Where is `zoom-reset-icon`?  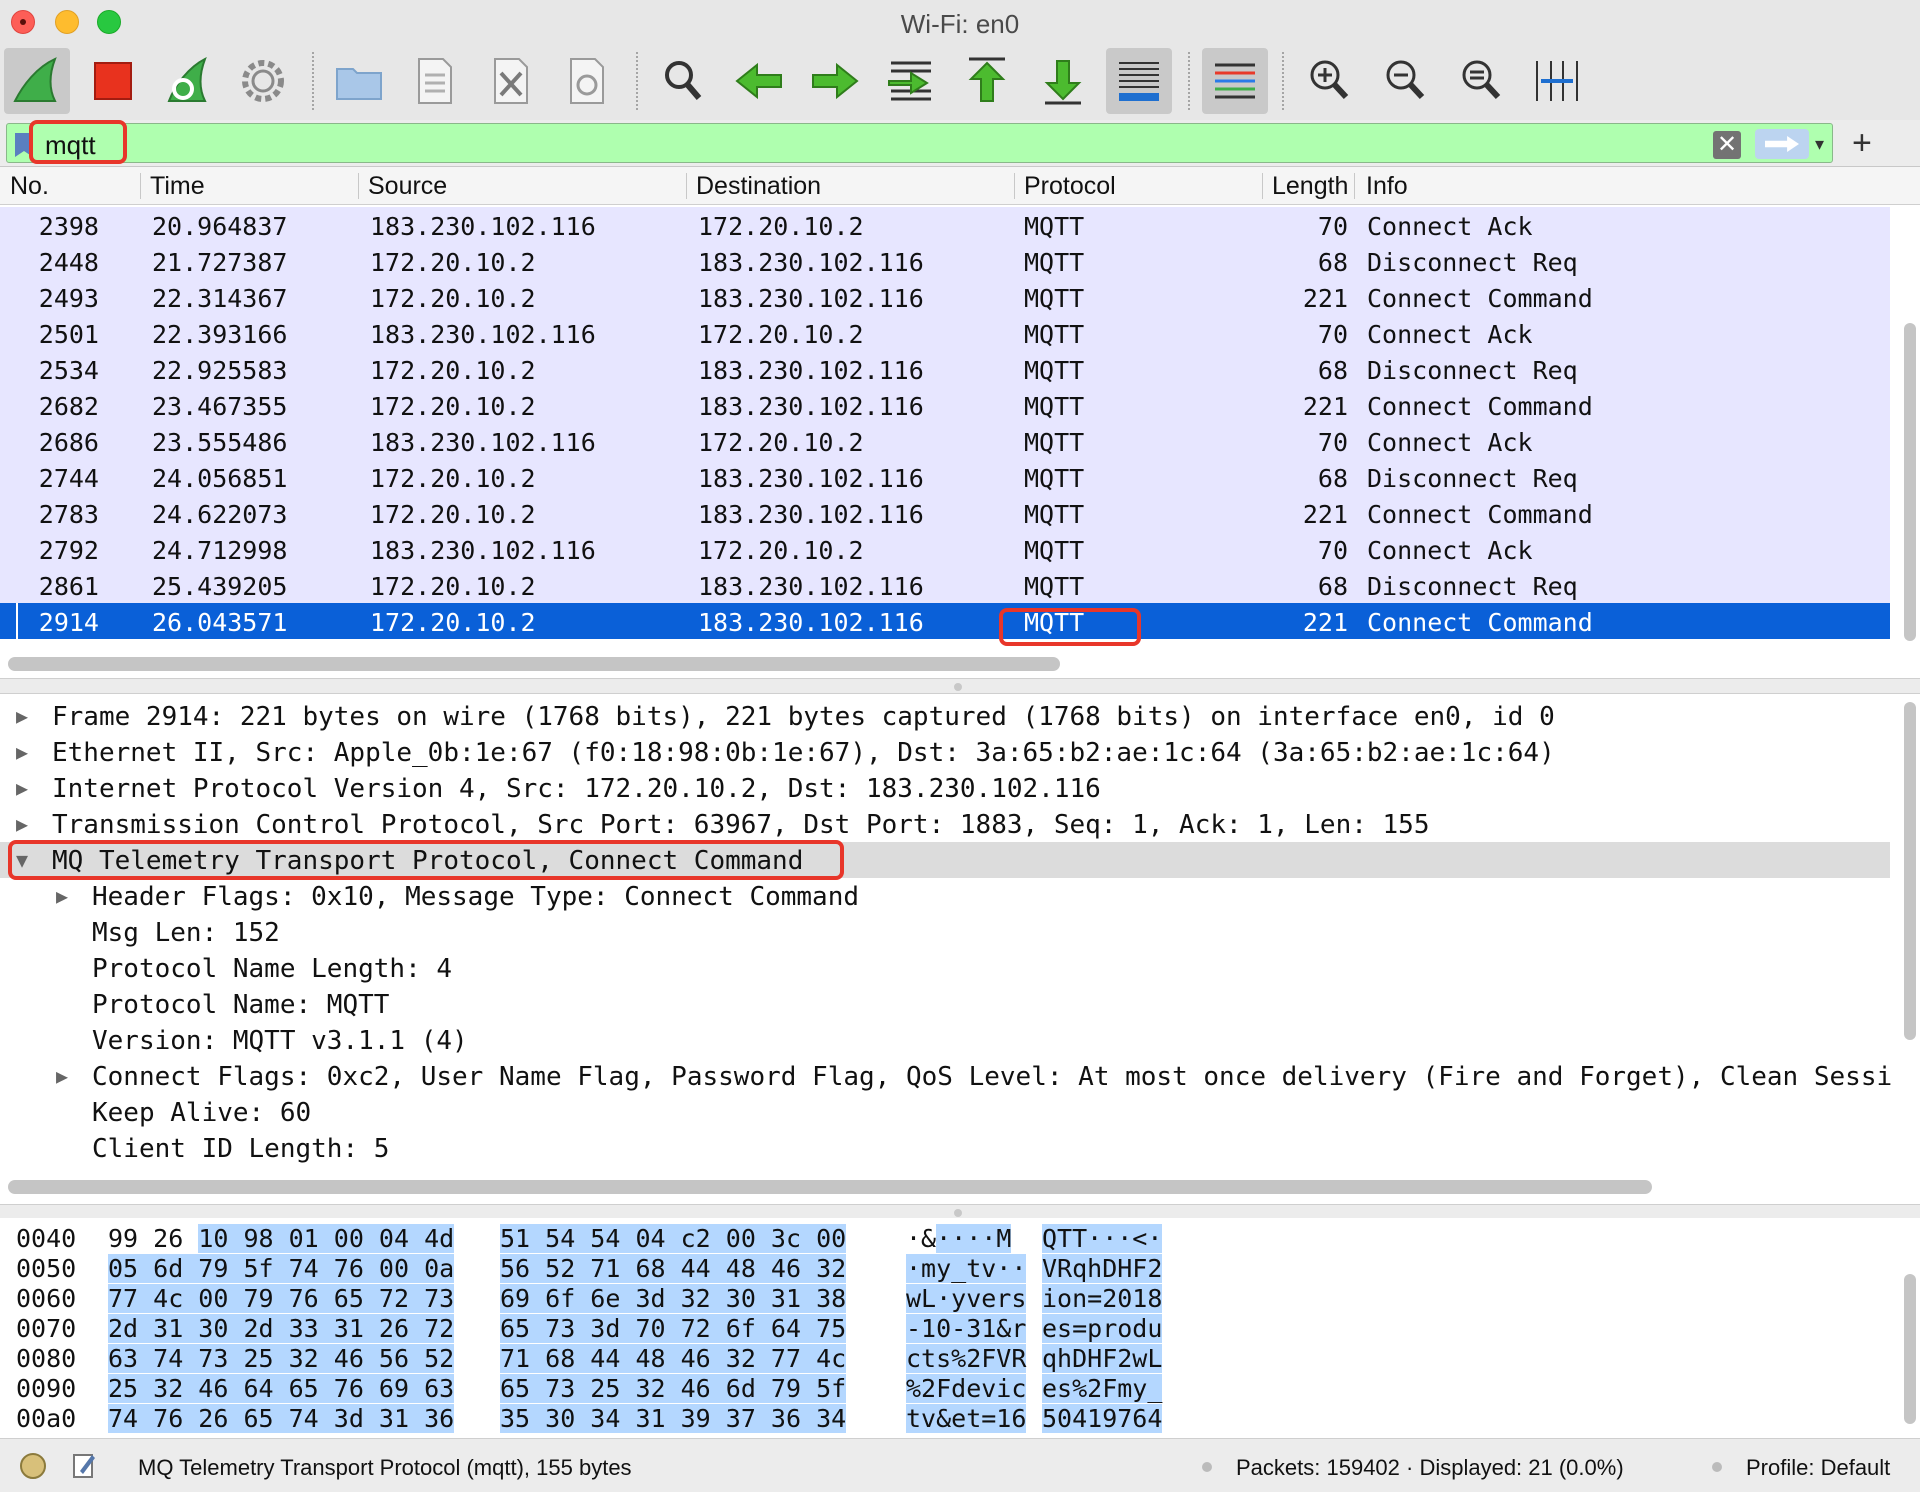
zoom-reset-icon is located at coordinates (1481, 80).